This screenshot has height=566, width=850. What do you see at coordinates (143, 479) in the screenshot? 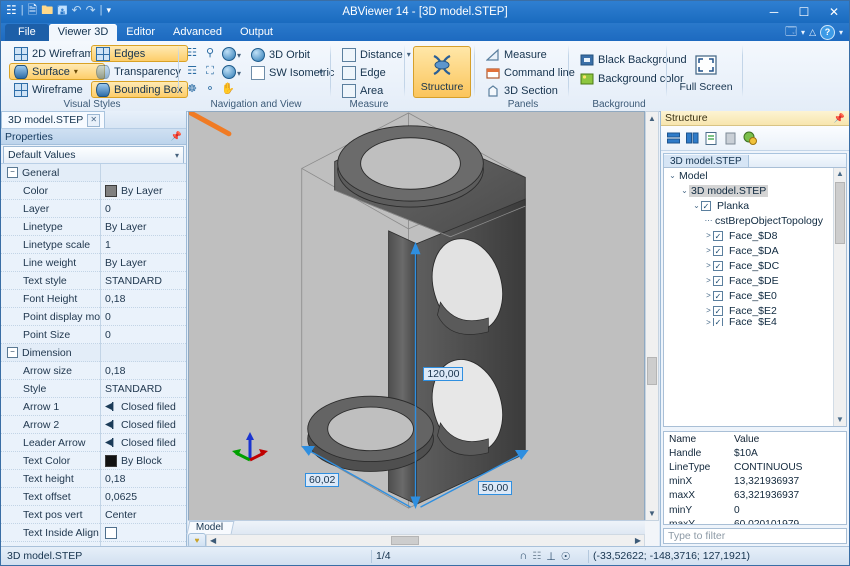
I see `property-value-text-height: 0,18` at bounding box center [143, 479].